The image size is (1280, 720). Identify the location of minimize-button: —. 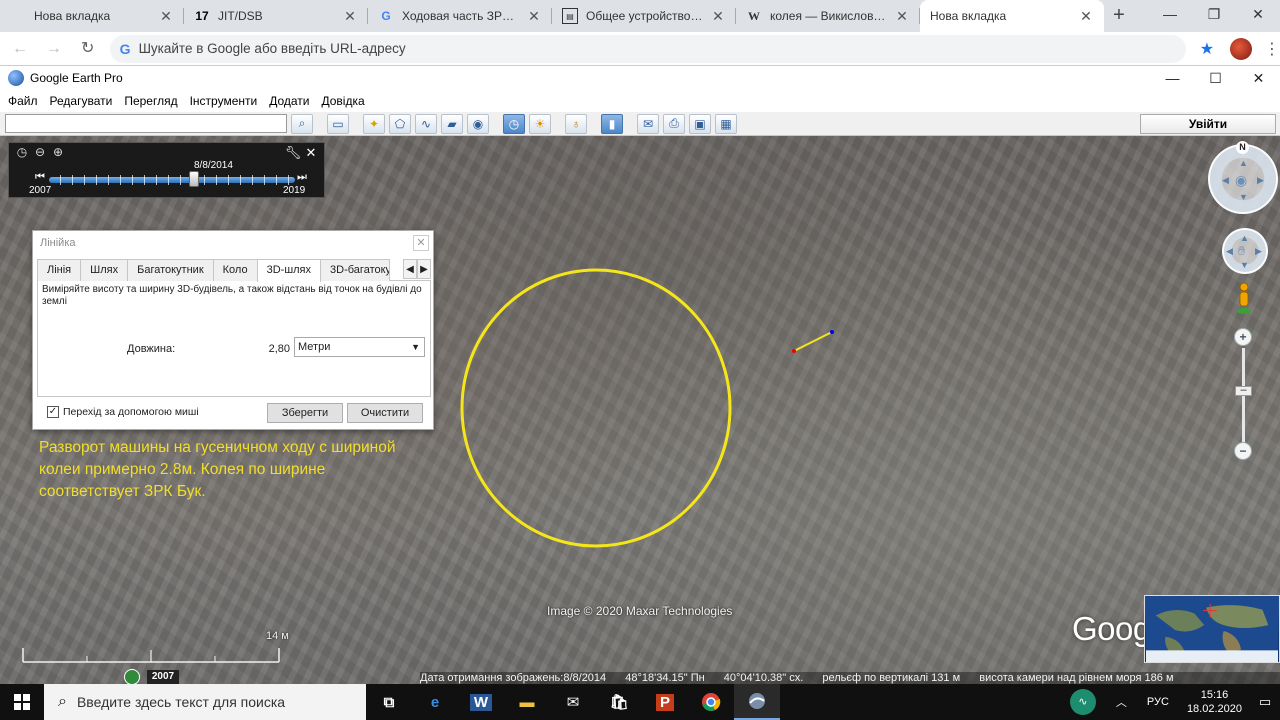
(1170, 15).